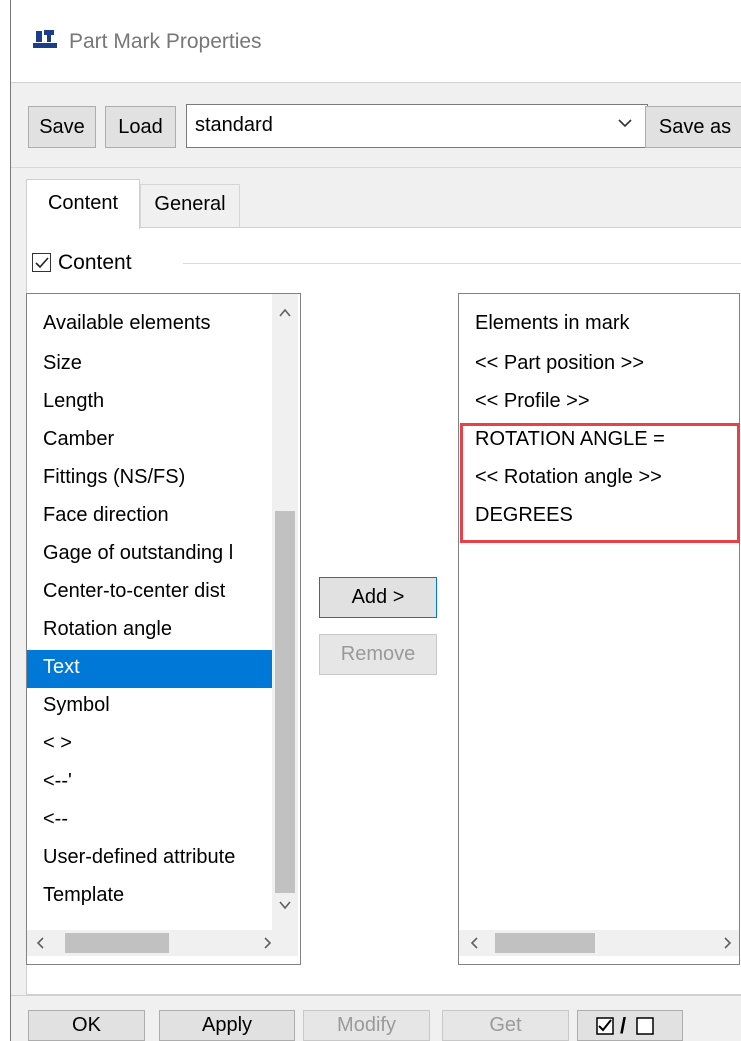 The width and height of the screenshot is (741, 1041). I want to click on tab-content: Content, so click(83, 204).